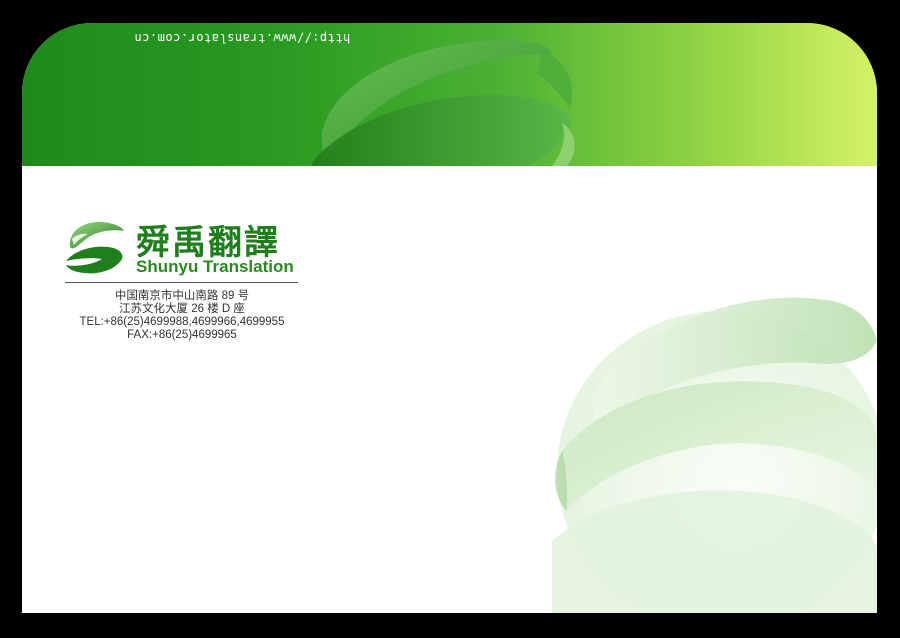 Image resolution: width=900 pixels, height=638 pixels. I want to click on logo-ribbon-icon, so click(95, 247).